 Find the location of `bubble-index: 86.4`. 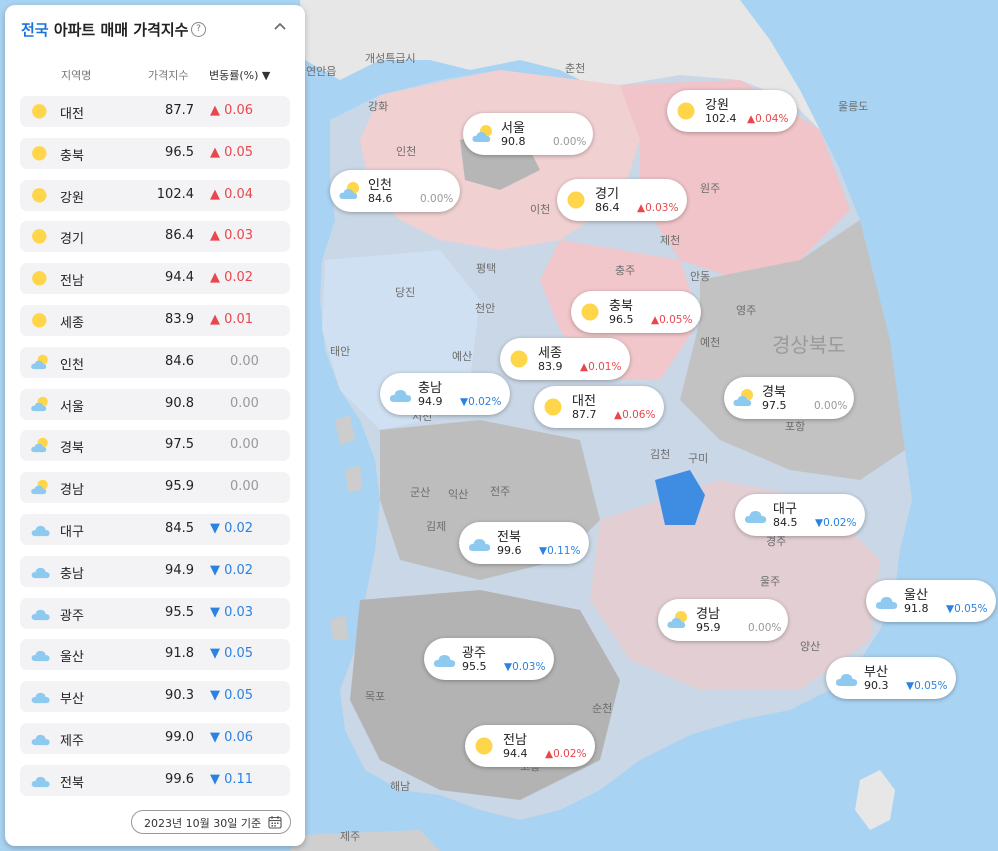

bubble-index: 86.4 is located at coordinates (607, 207).